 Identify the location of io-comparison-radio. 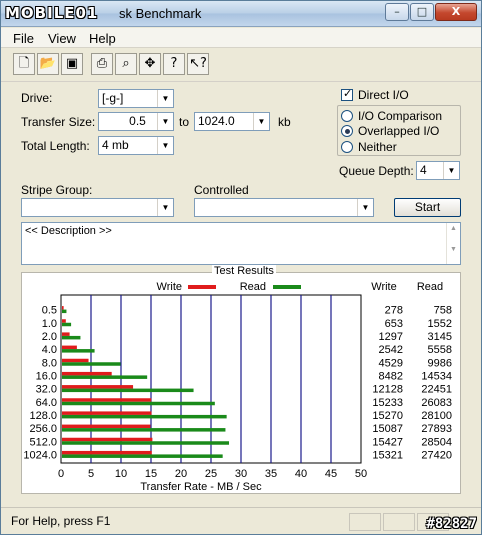
(347, 116).